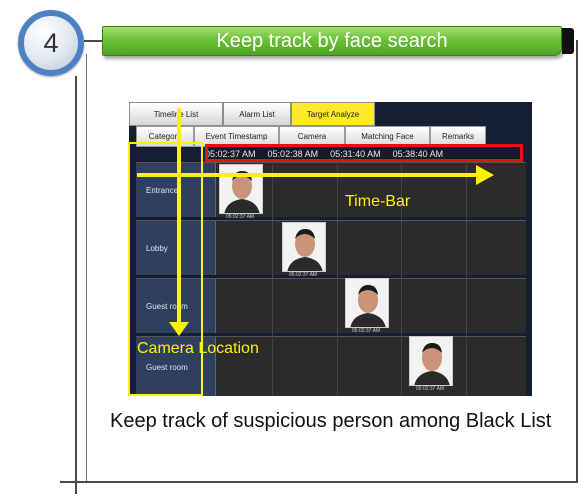 Image resolution: width=587 pixels, height=498 pixels. I want to click on time-bar-label: Time-Bar, so click(378, 201).